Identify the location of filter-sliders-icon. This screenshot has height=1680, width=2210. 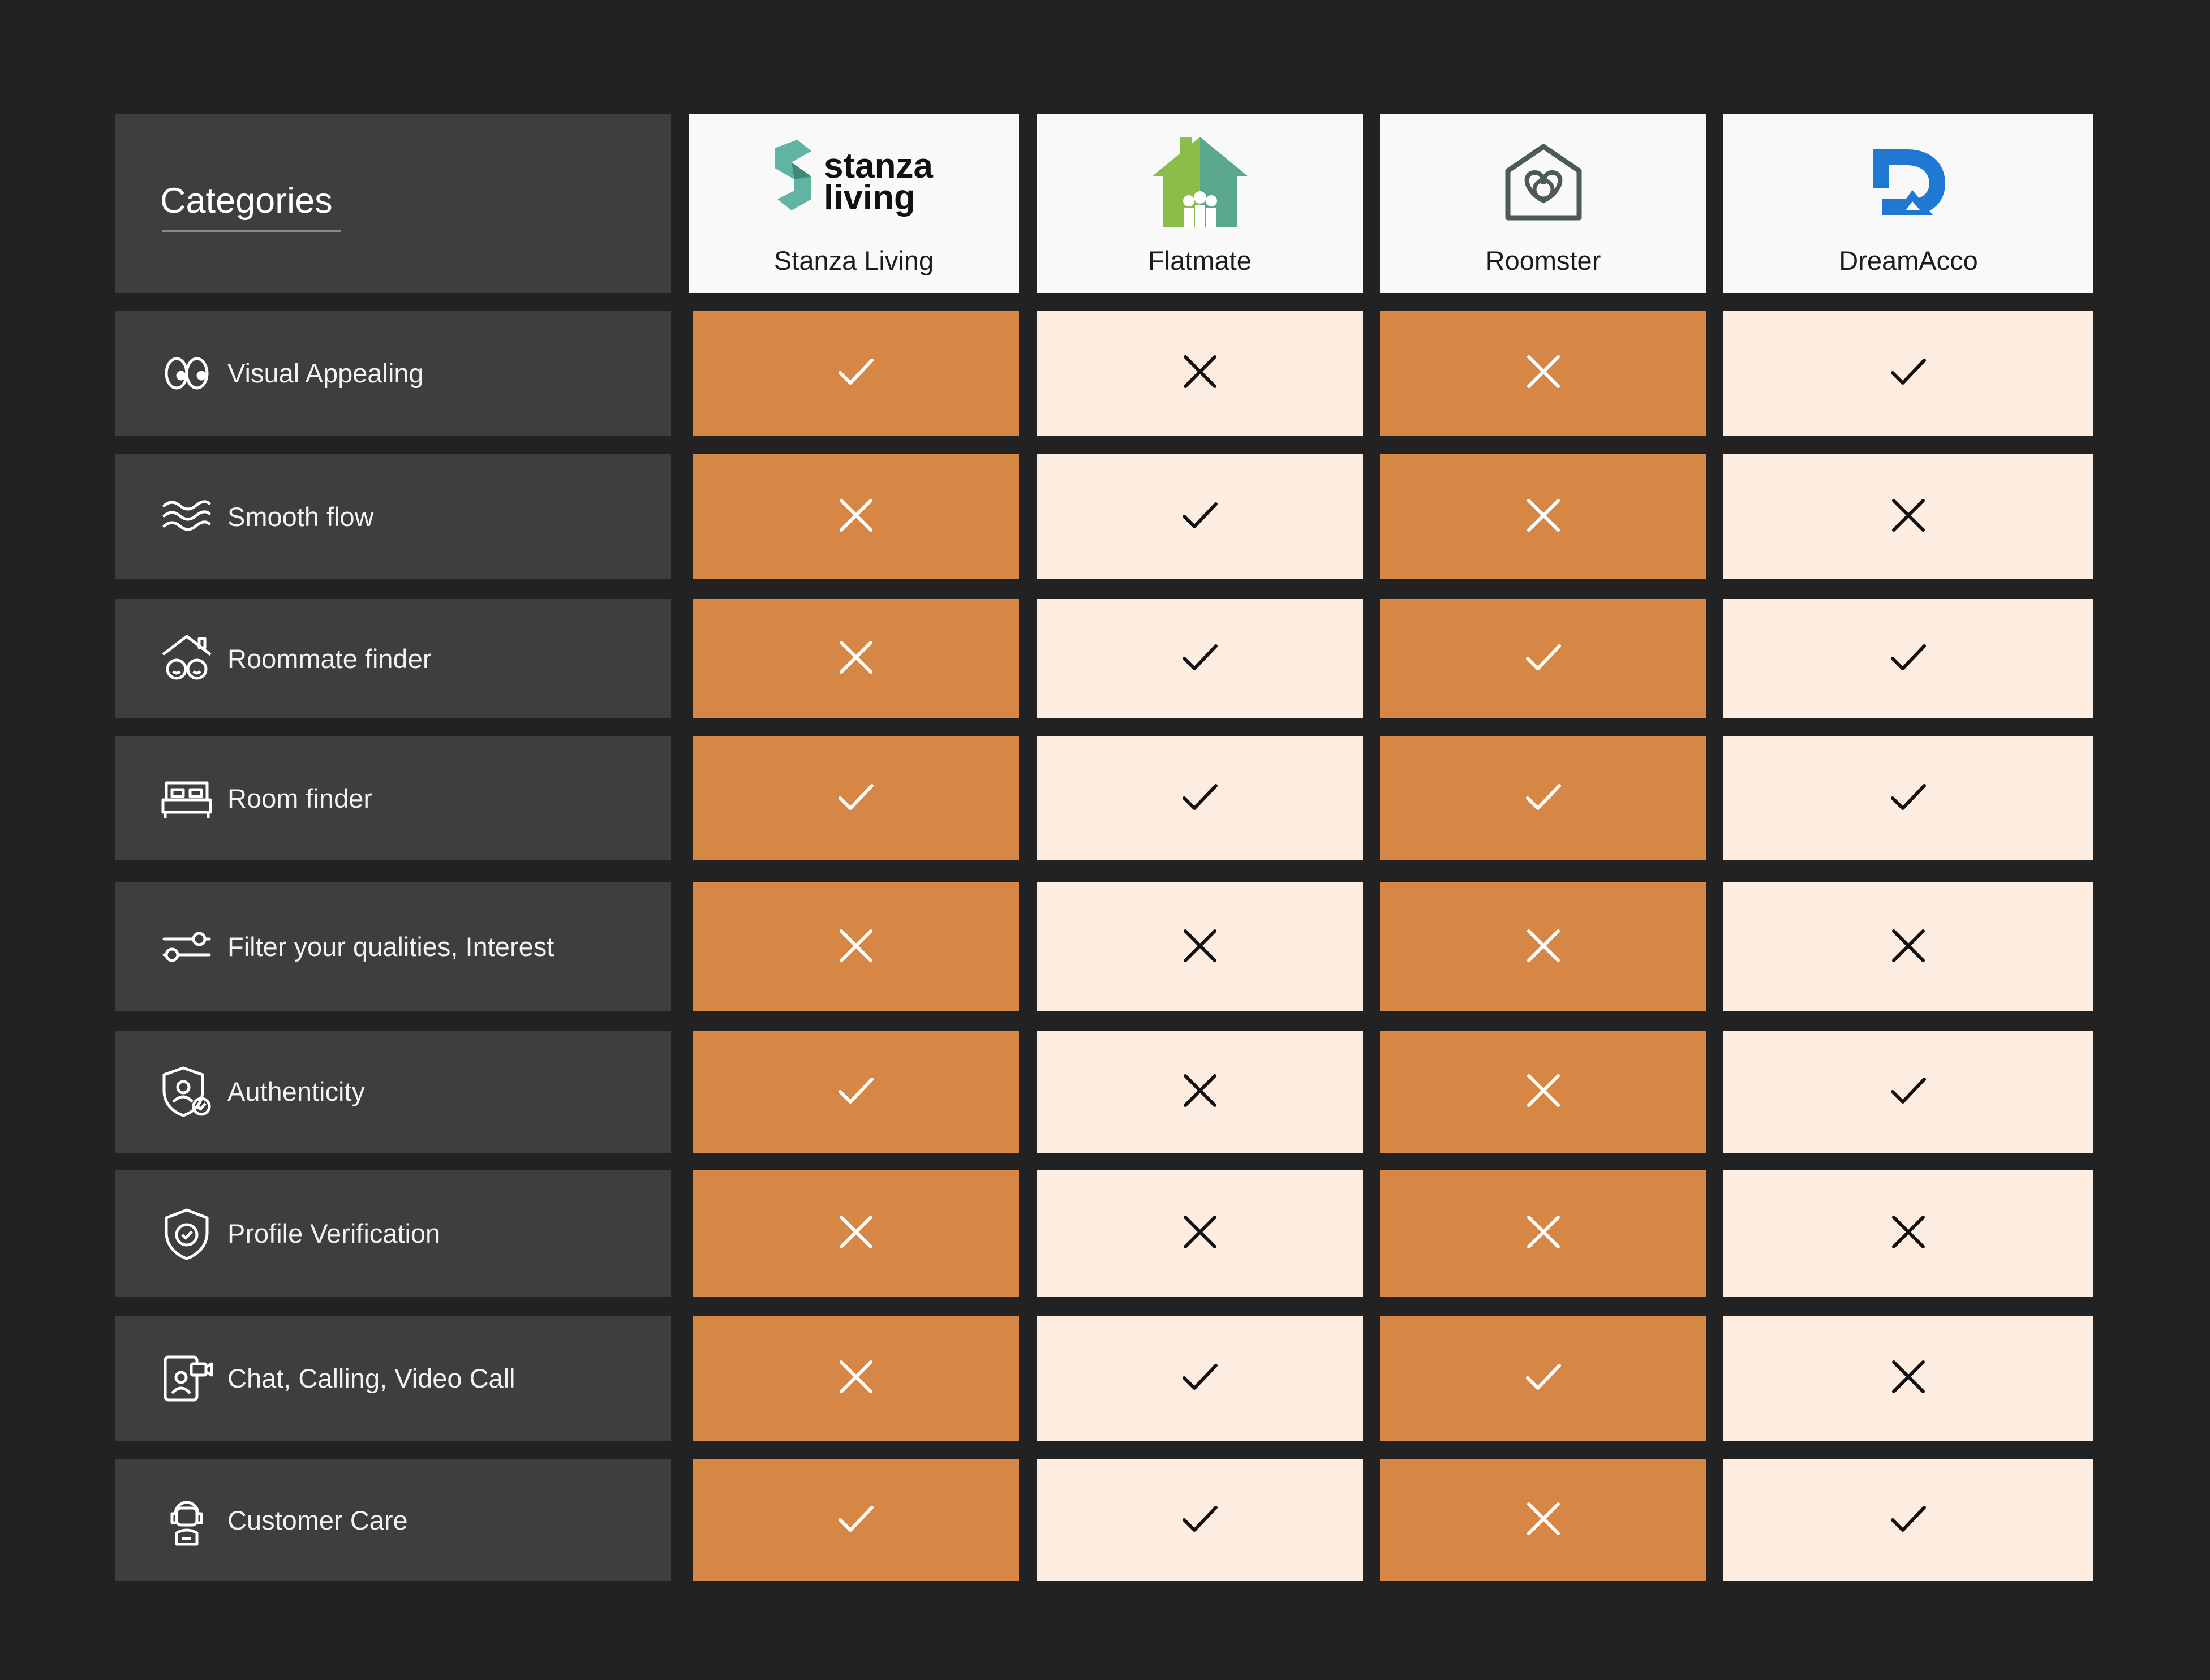
(187, 947).